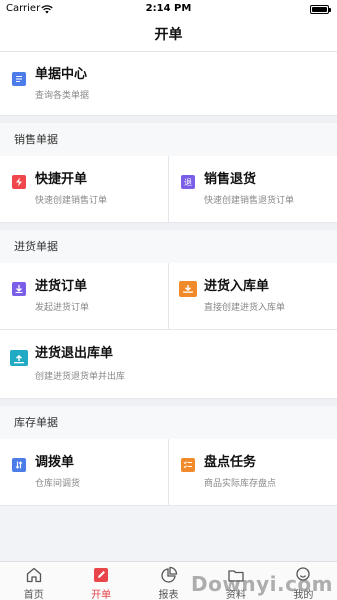 The height and width of the screenshot is (600, 337). Describe the element at coordinates (33, 575) in the screenshot. I see `home-icon` at that location.